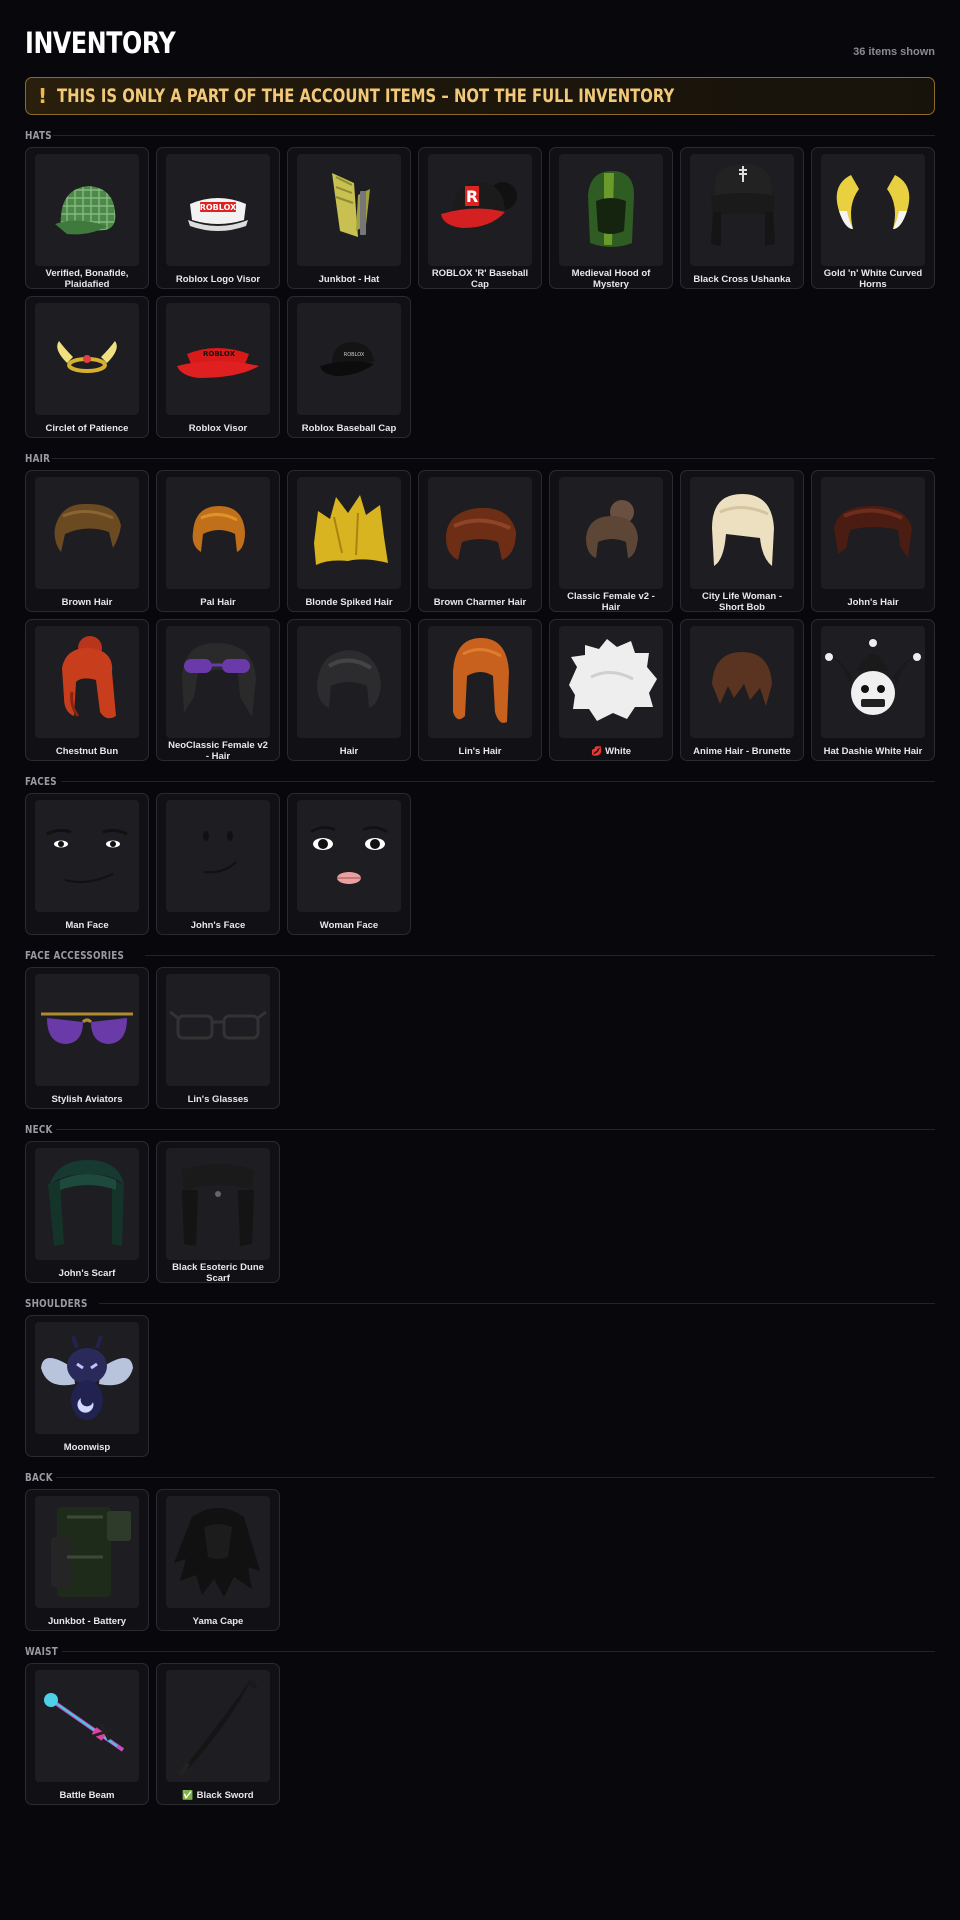 Image resolution: width=960 pixels, height=1920 pixels. I want to click on item-name-text: Lin's Glasses, so click(218, 1099).